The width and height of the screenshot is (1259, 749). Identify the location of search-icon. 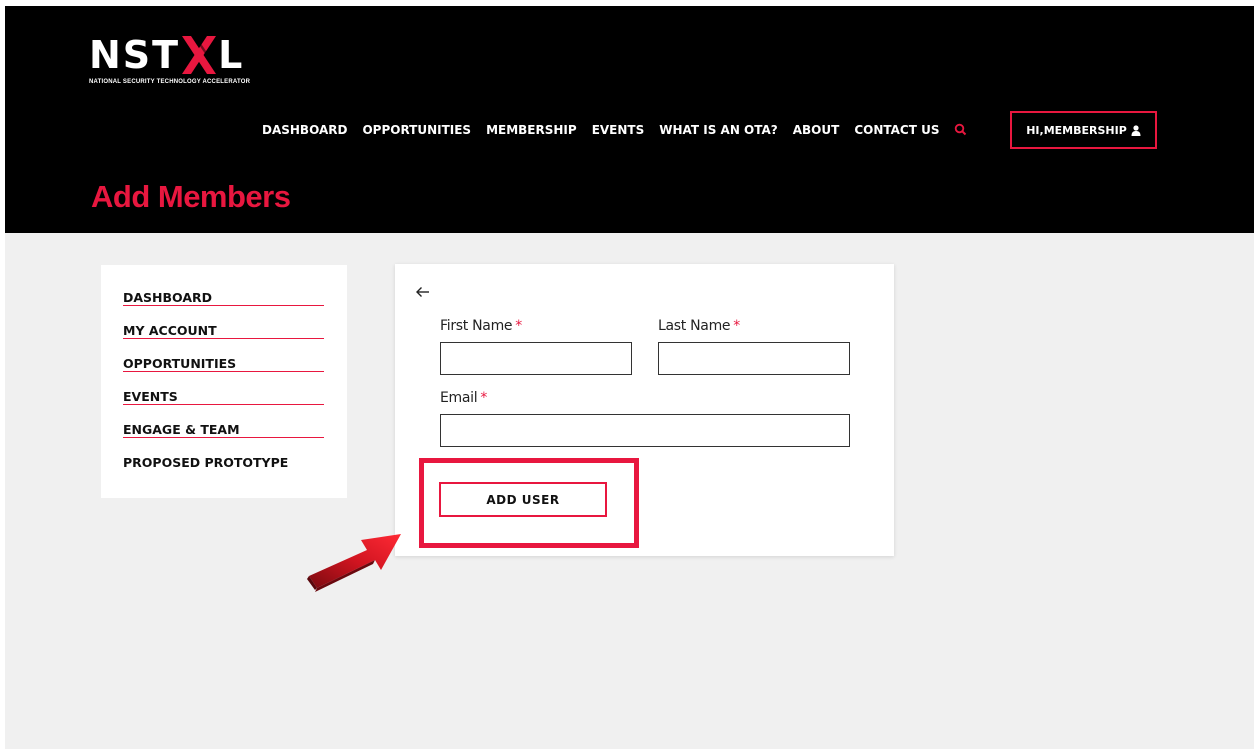
(961, 130).